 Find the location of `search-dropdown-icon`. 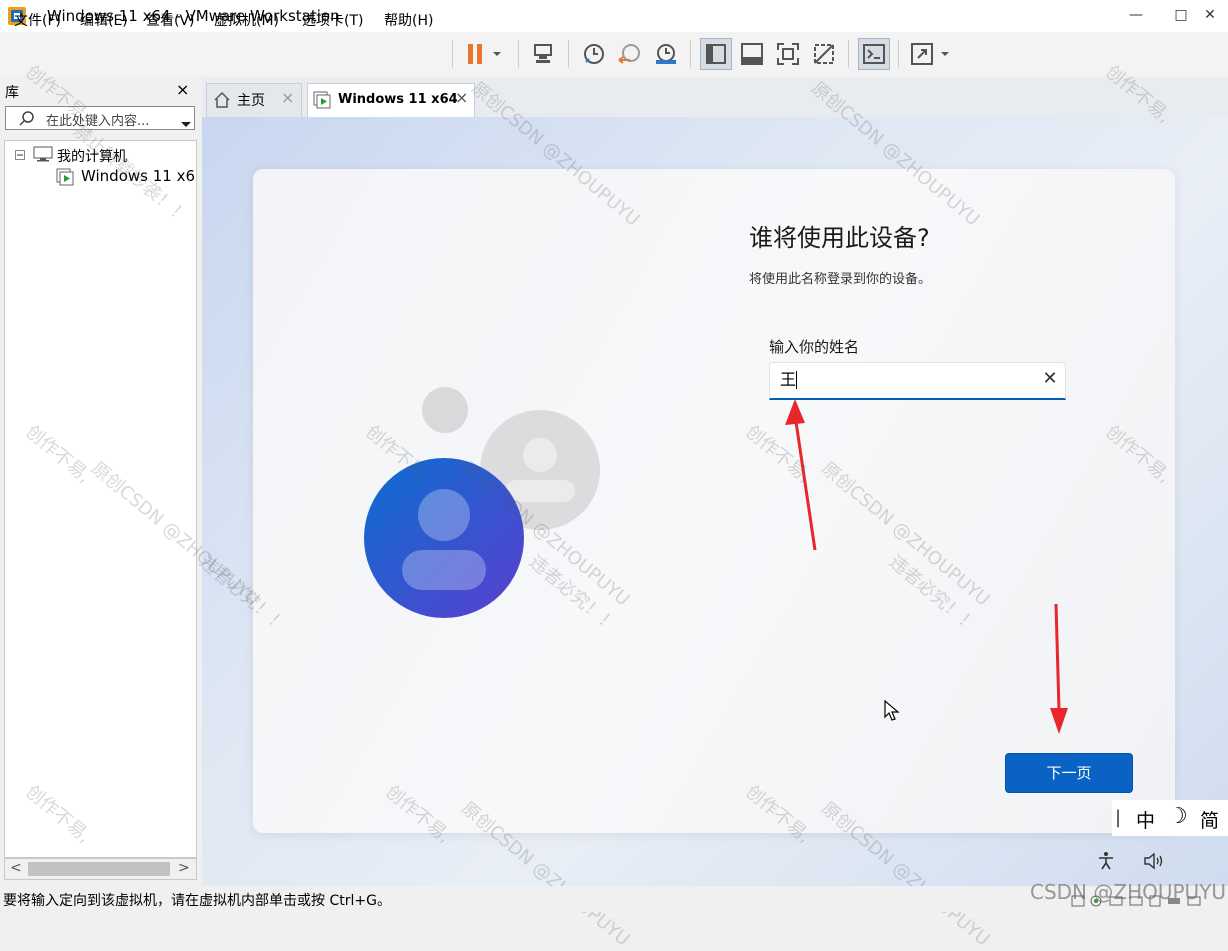

search-dropdown-icon is located at coordinates (186, 123).